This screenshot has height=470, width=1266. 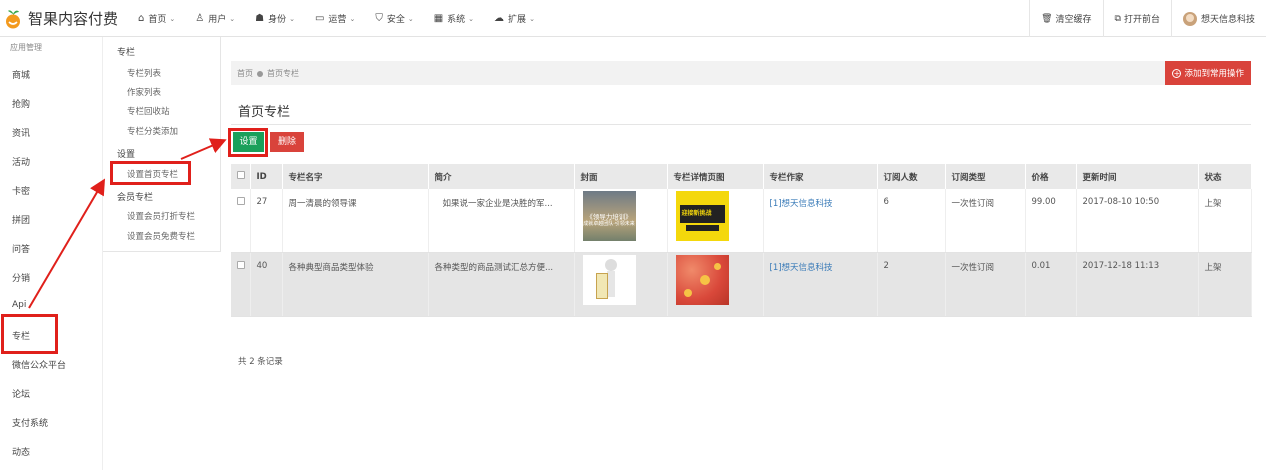 What do you see at coordinates (203, 149) in the screenshot?
I see `arrow-to-set-button-icon` at bounding box center [203, 149].